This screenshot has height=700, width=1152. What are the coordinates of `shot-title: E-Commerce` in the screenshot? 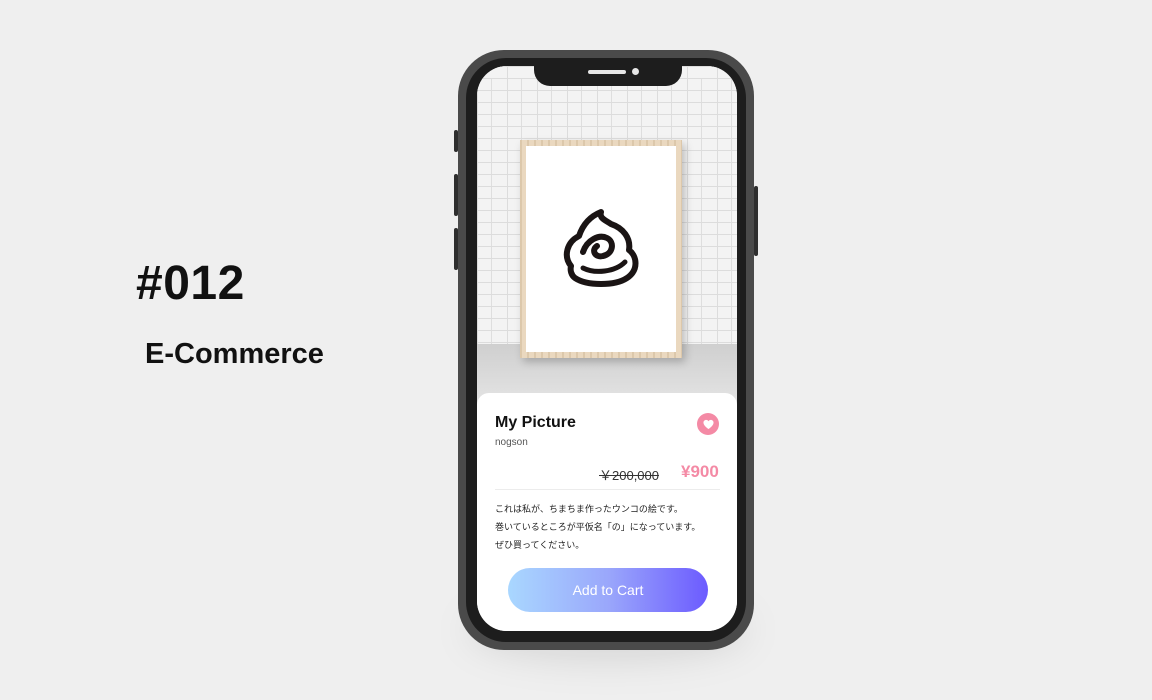 It's located at (234, 354).